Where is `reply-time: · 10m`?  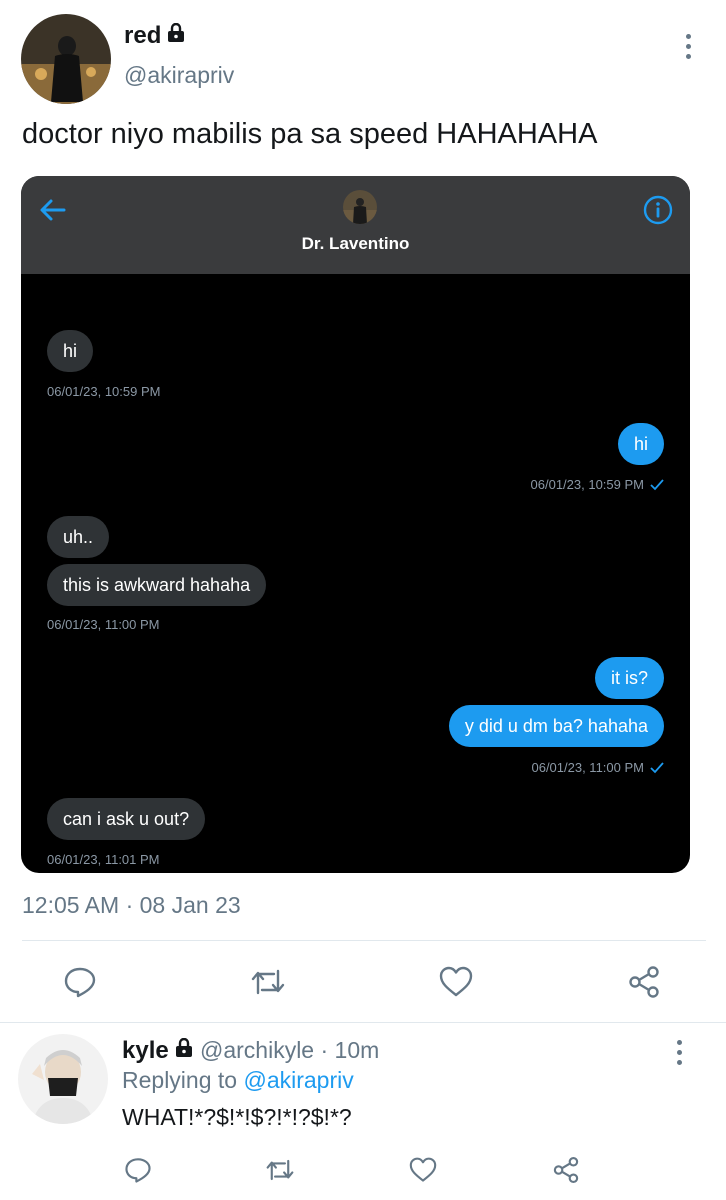 reply-time: · 10m is located at coordinates (350, 1050).